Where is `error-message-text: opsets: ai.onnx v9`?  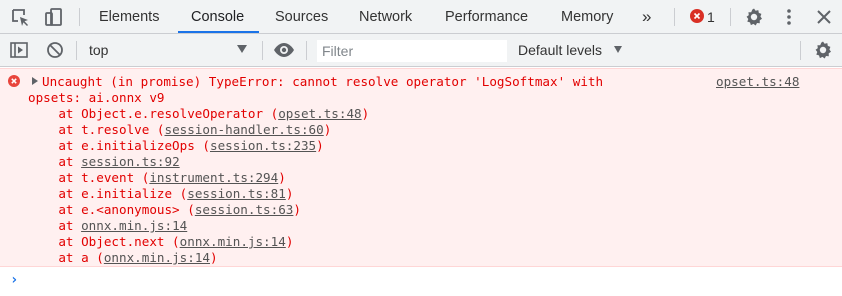
error-message-text: opsets: ai.onnx v9 is located at coordinates (96, 97).